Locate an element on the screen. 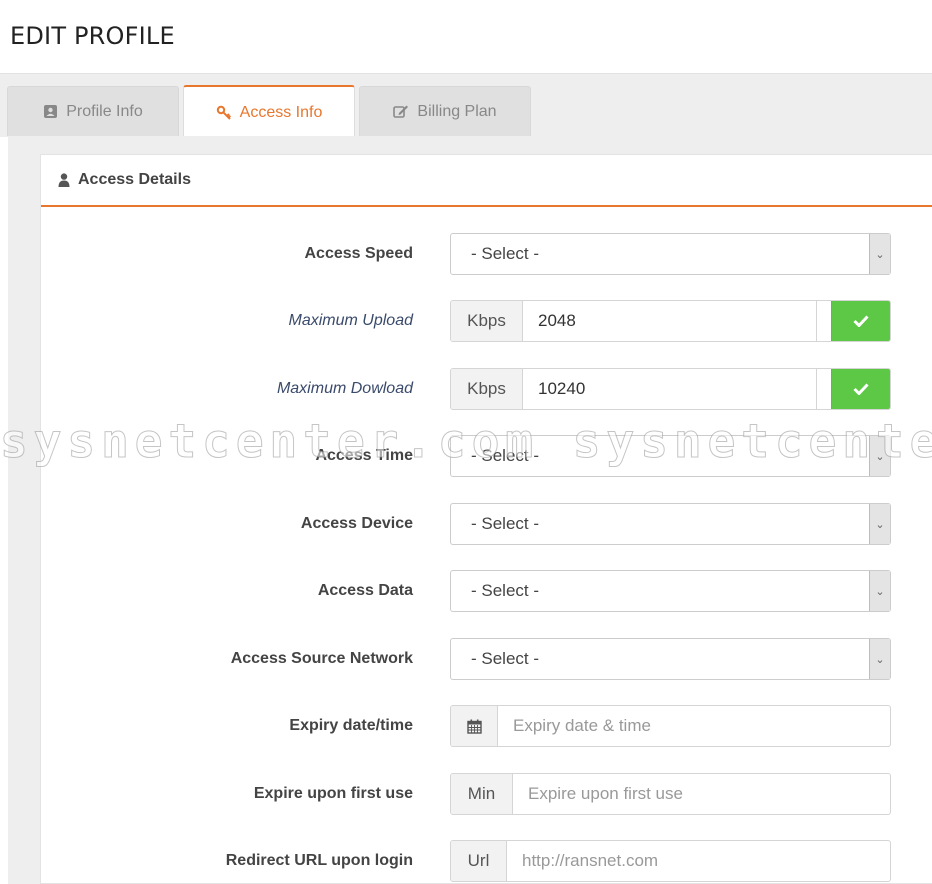 Image resolution: width=932 pixels, height=884 pixels. redirect-url-input-group: Url http://ransnet.com is located at coordinates (670, 861).